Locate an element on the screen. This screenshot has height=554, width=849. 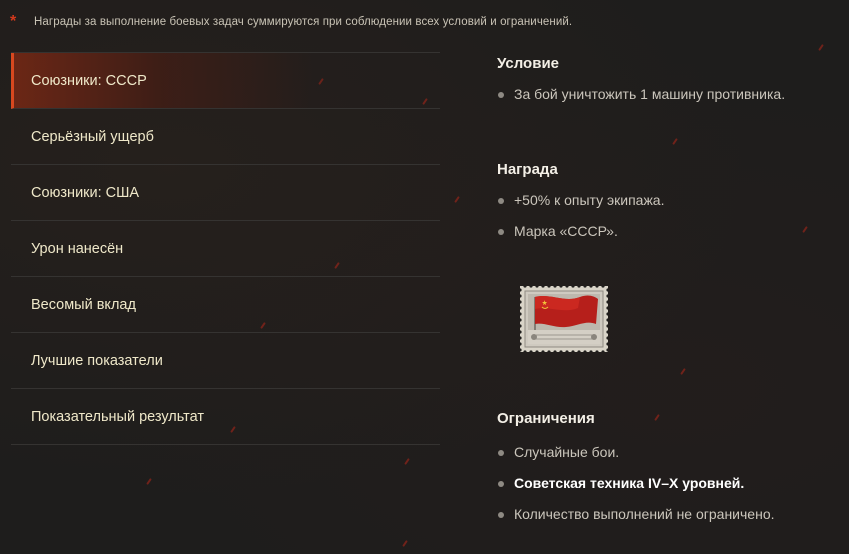
asterisk-icon: * is located at coordinates (13, 21).